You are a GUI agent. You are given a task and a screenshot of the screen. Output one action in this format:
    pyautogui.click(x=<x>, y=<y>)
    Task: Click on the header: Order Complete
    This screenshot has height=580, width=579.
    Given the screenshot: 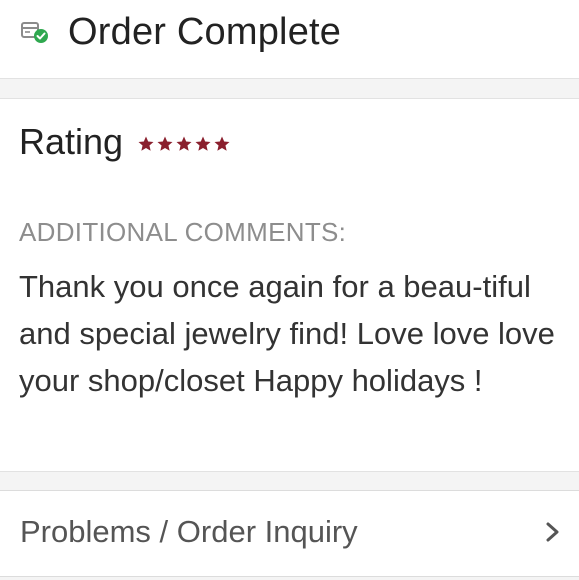 What is the action you would take?
    pyautogui.click(x=289, y=39)
    